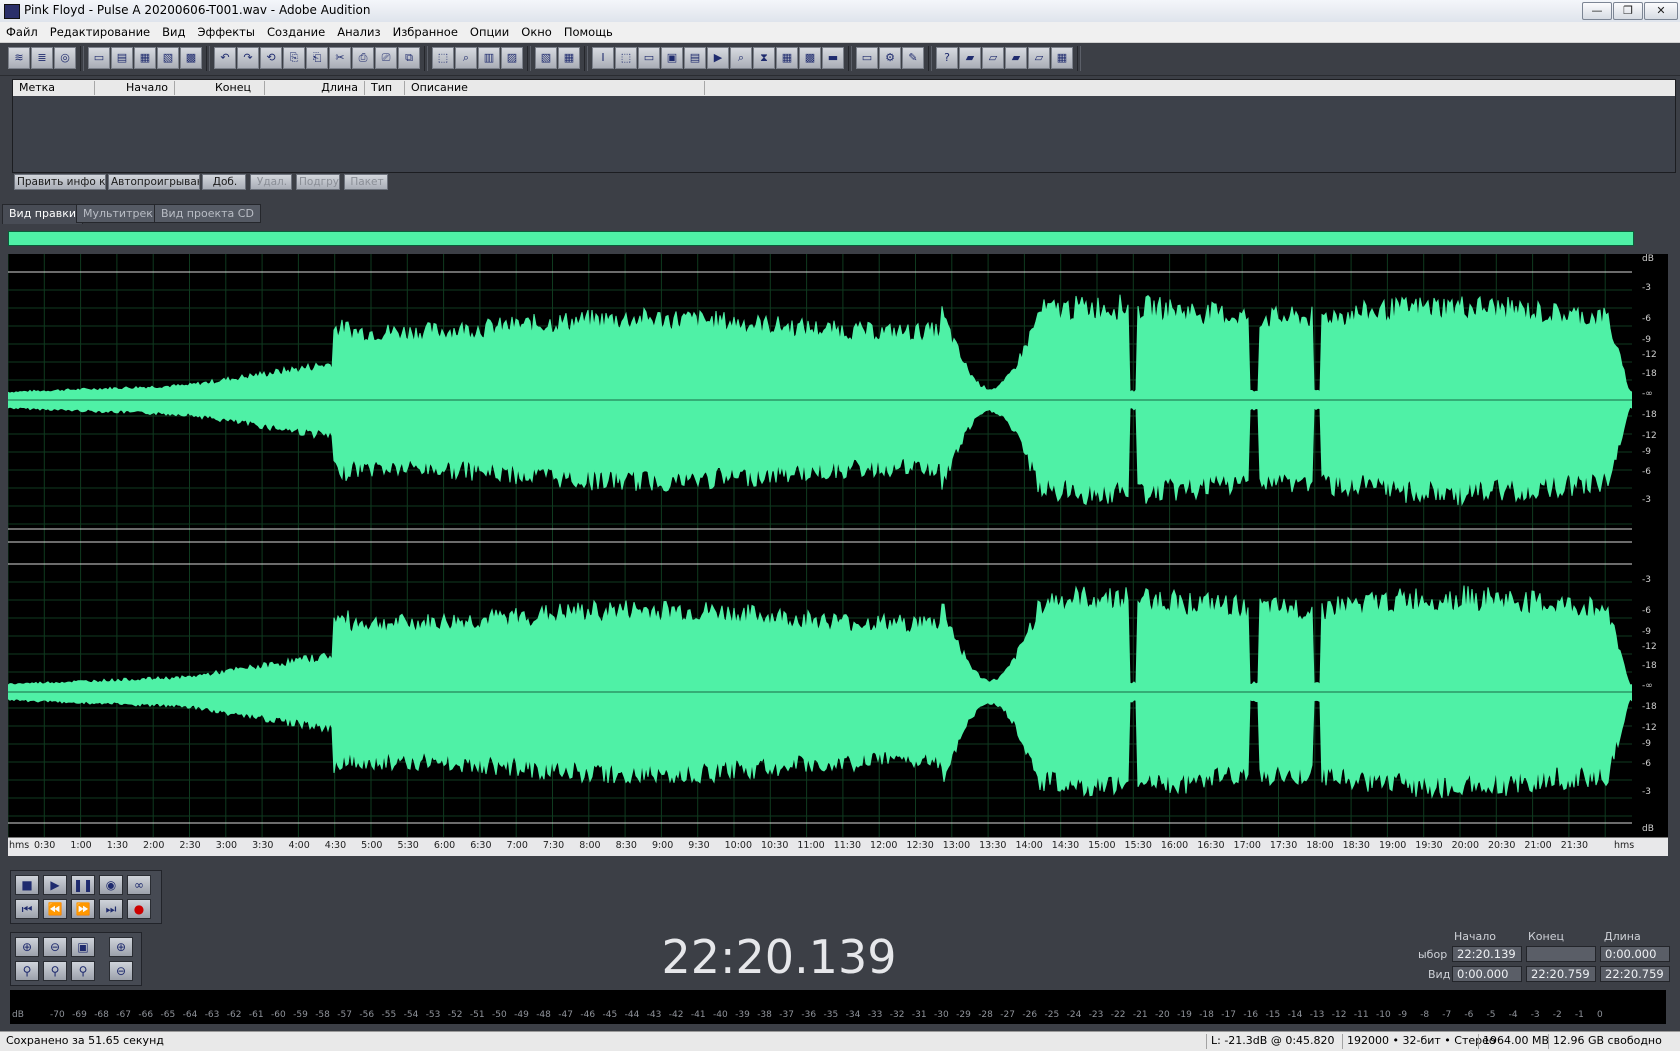 The width and height of the screenshot is (1680, 1051). What do you see at coordinates (810, 58) in the screenshot?
I see `window-8-icon: ▩` at bounding box center [810, 58].